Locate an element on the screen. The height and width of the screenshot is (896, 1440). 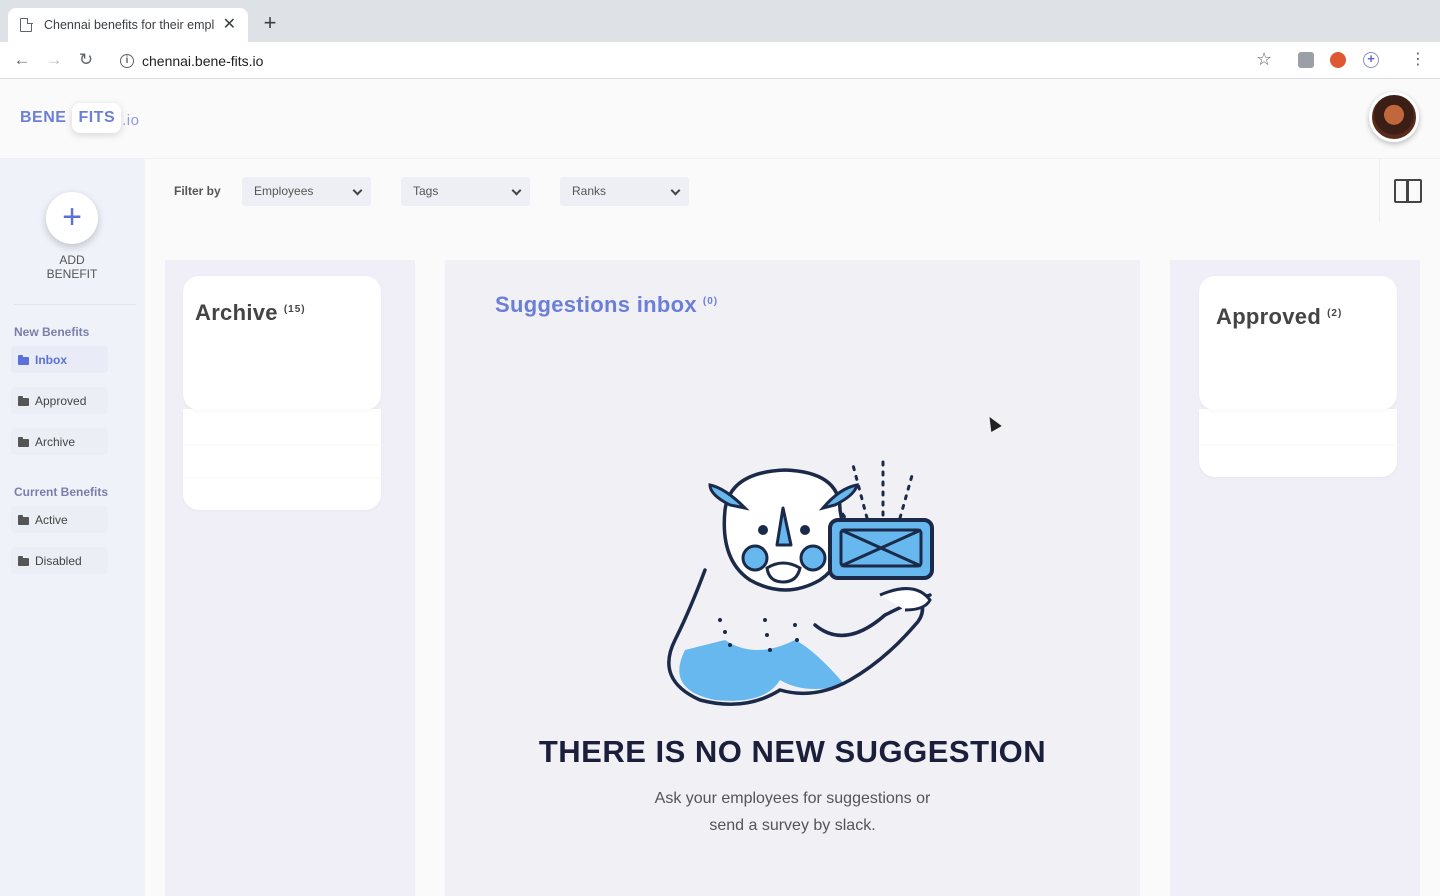
approved-card: Approved (2) is located at coordinates (1298, 343).